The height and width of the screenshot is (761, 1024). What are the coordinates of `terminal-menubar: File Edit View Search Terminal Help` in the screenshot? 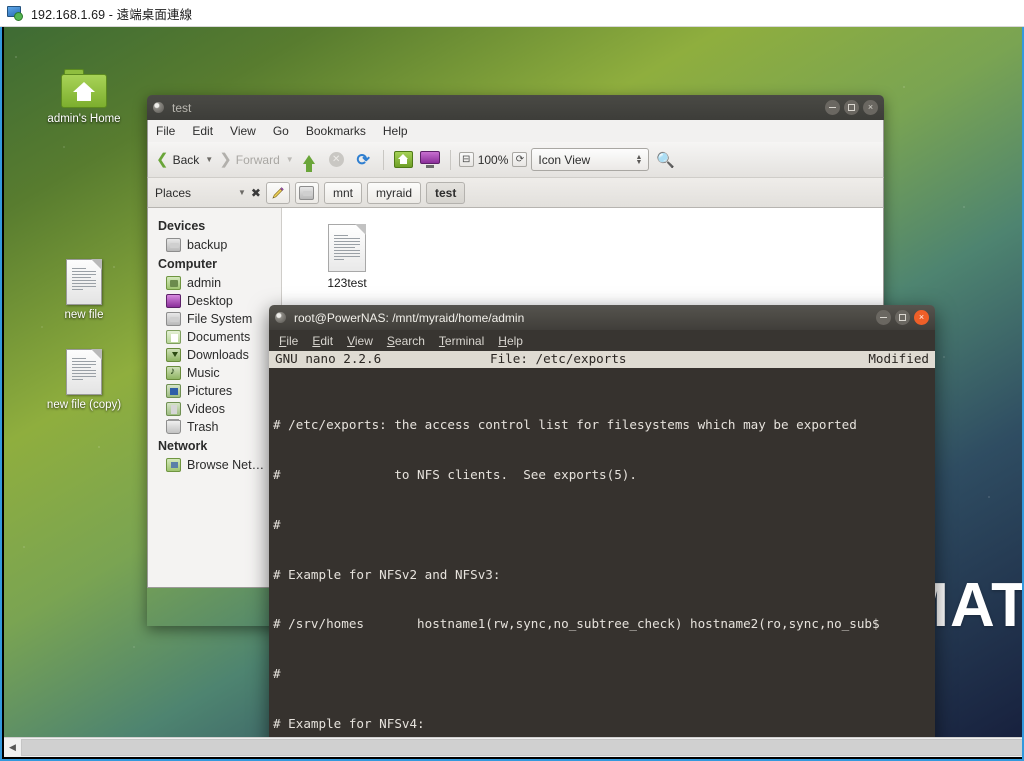 It's located at (602, 340).